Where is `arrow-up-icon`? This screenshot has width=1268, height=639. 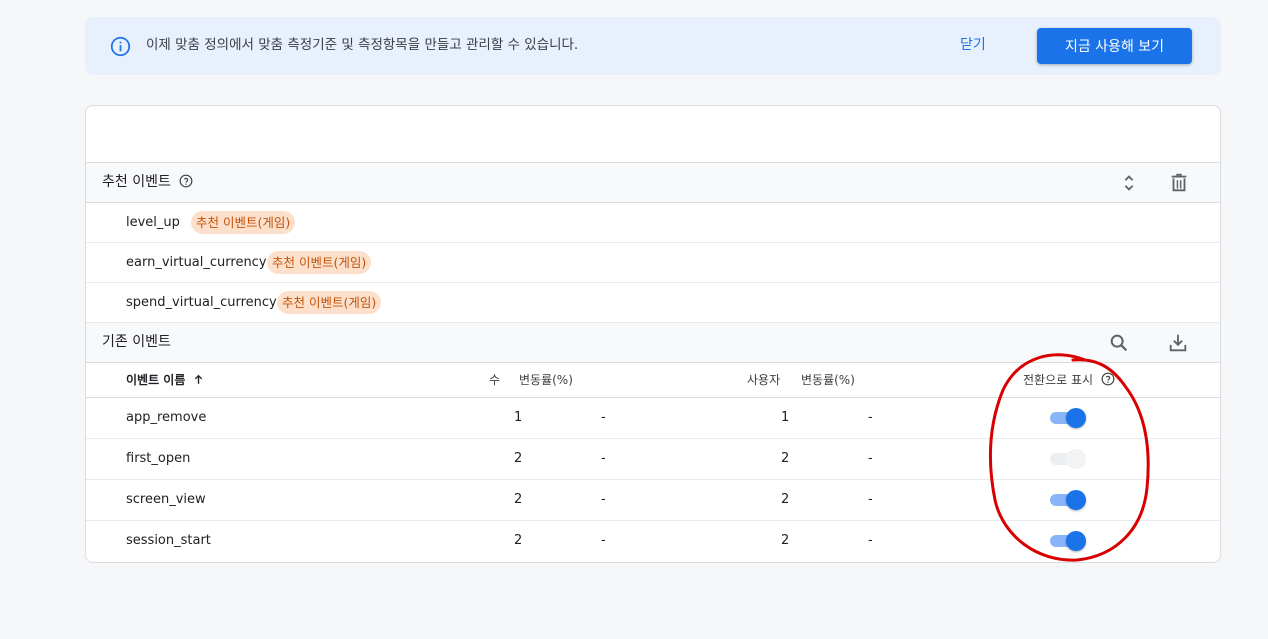 arrow-up-icon is located at coordinates (198, 379).